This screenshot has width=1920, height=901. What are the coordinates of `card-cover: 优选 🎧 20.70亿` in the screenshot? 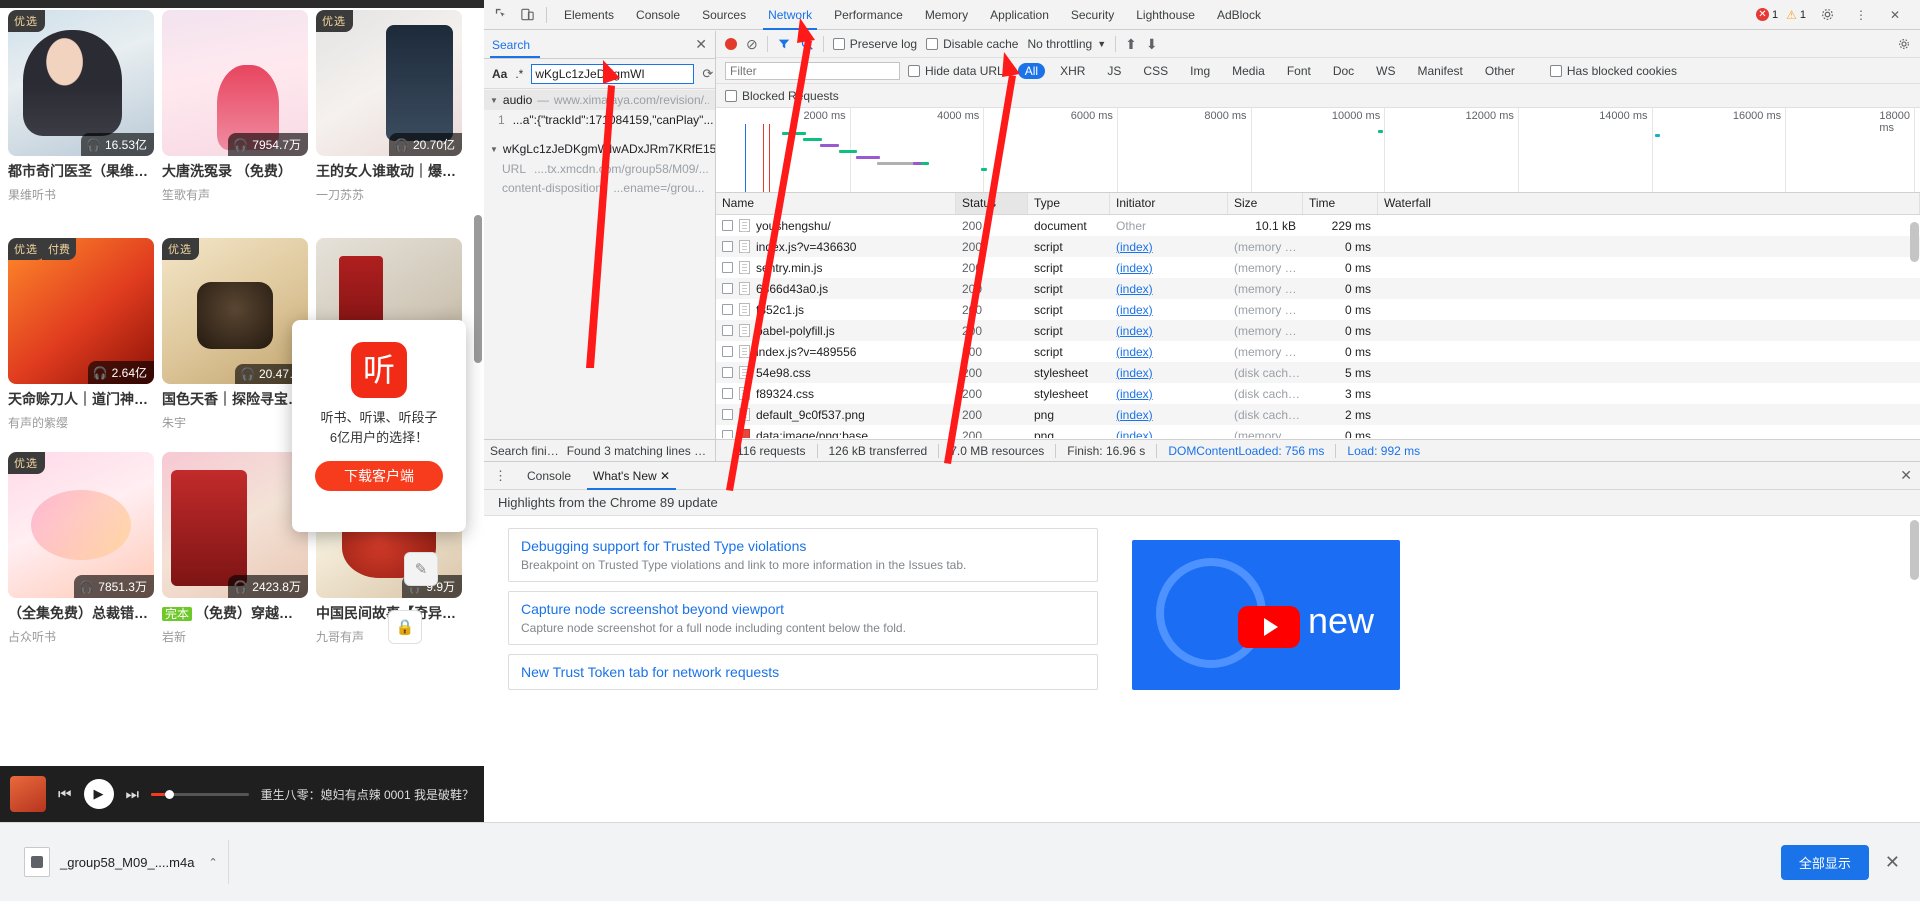 It's located at (389, 83).